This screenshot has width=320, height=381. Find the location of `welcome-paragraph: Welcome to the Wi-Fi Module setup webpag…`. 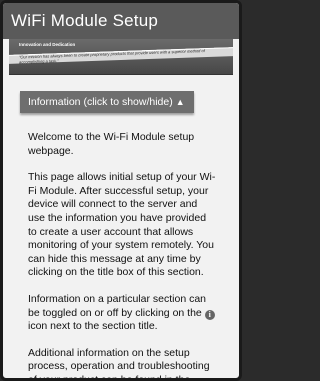

welcome-paragraph: Welcome to the Wi-Fi Module setup webpag… is located at coordinates (111, 144).